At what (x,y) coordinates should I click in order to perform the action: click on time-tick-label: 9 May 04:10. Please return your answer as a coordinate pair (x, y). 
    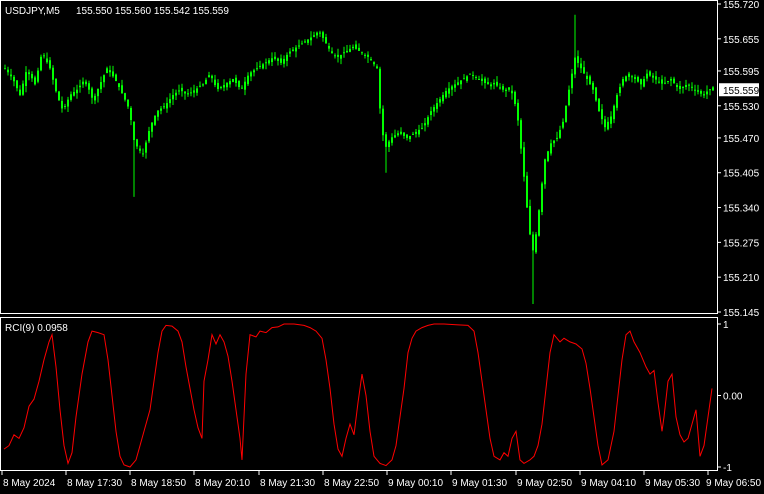
    Looking at the image, I should click on (608, 483).